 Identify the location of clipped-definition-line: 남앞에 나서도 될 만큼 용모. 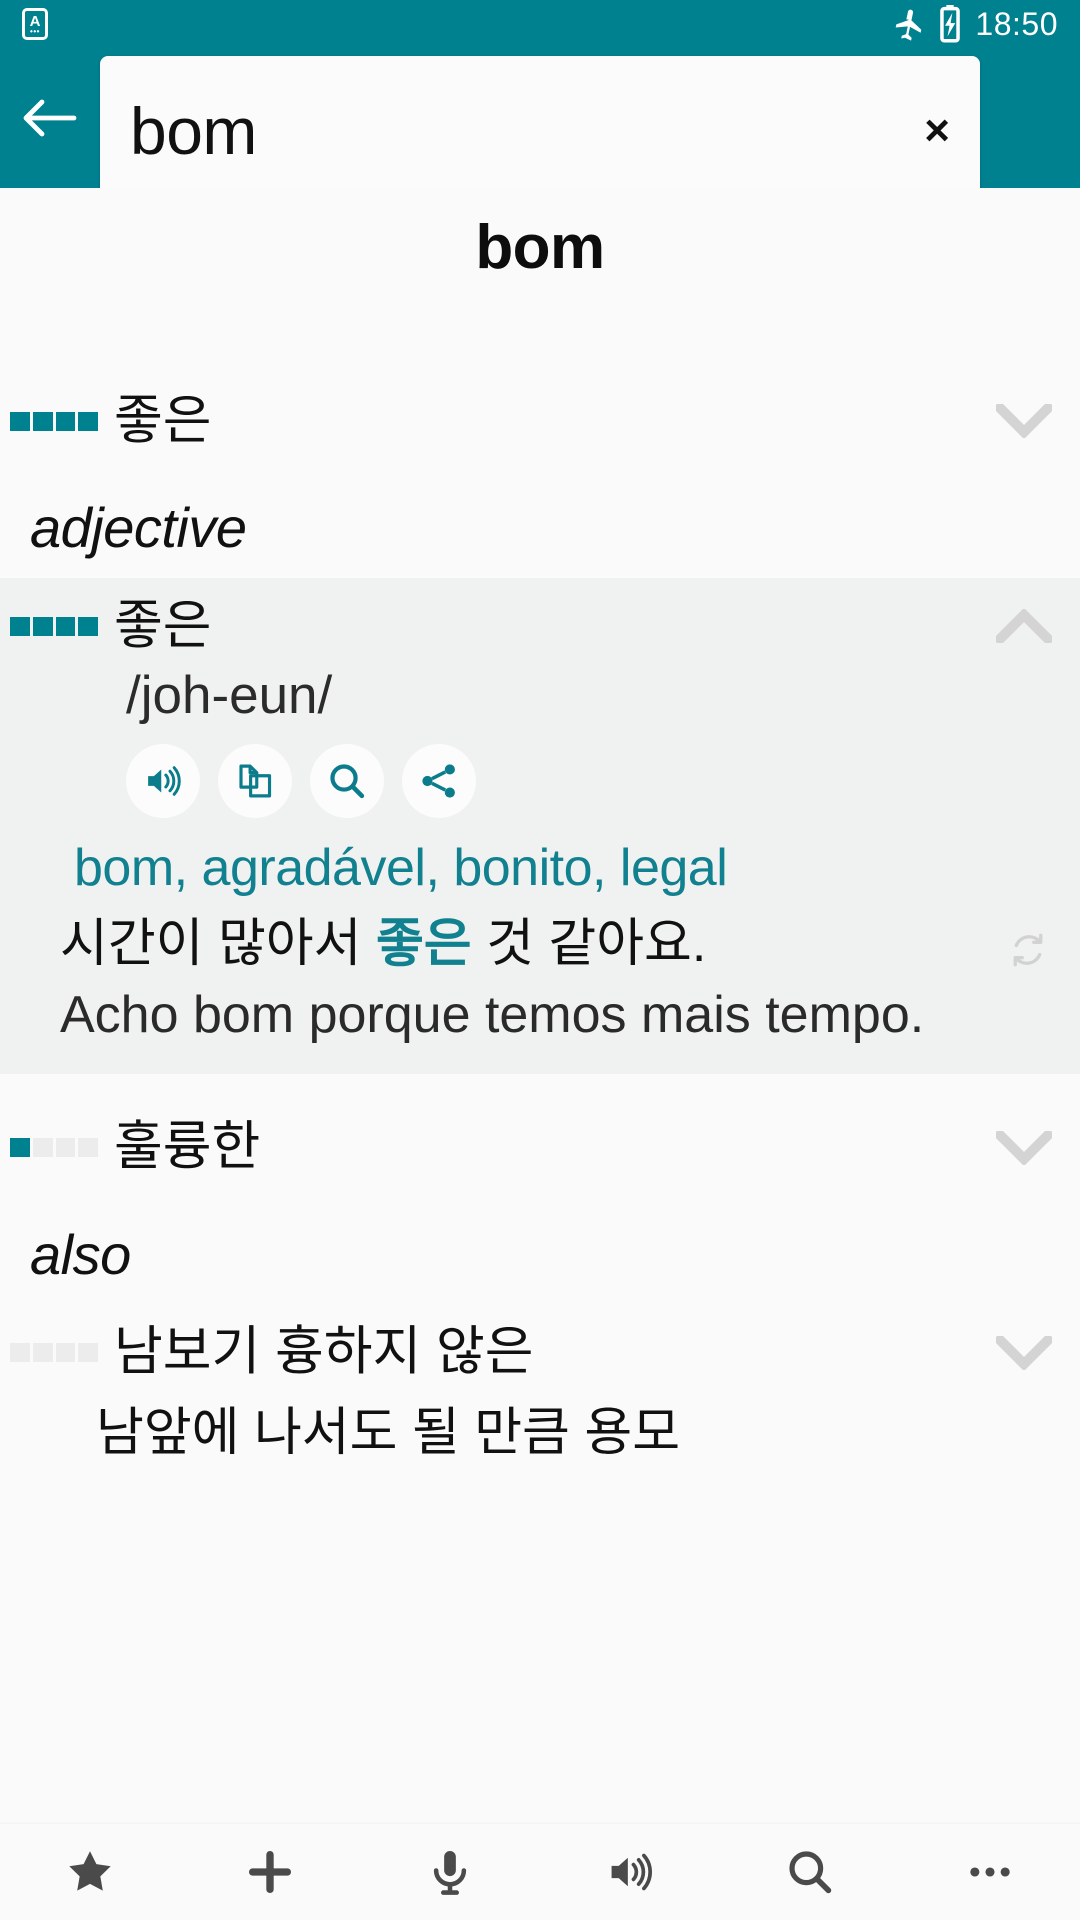
(388, 1432).